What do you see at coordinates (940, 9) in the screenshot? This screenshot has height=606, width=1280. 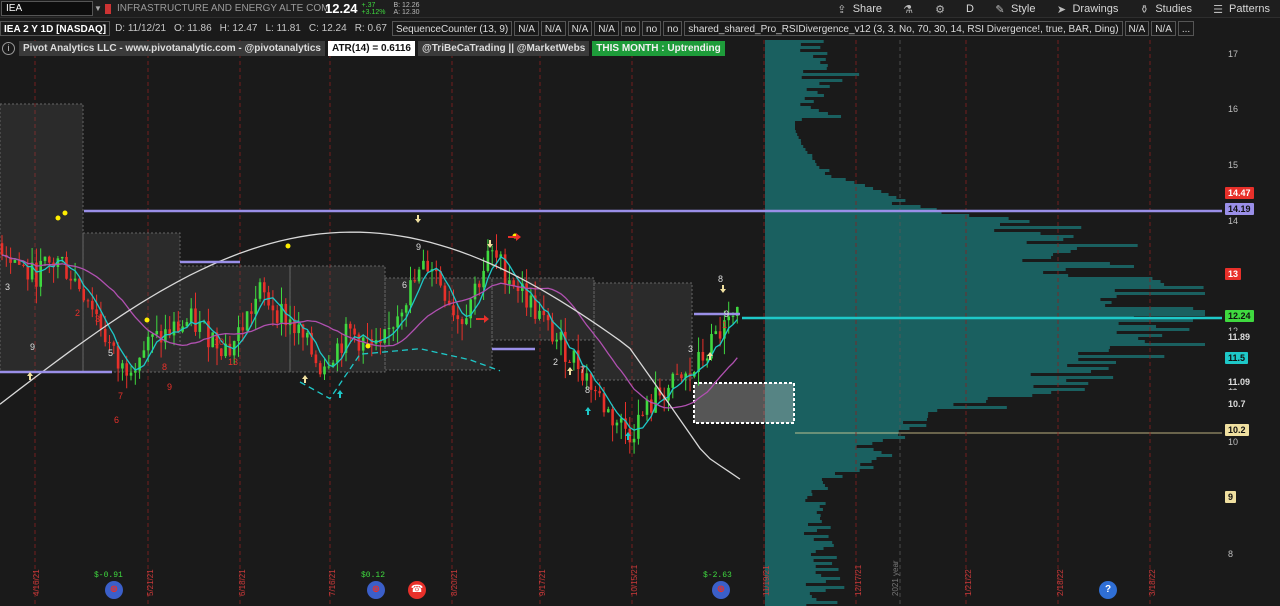 I see `settings-button: ⚙` at bounding box center [940, 9].